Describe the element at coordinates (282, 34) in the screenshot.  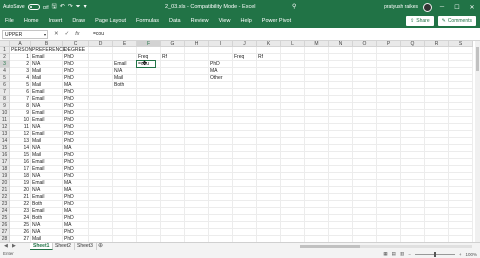
I see `formula-input: =cou` at that location.